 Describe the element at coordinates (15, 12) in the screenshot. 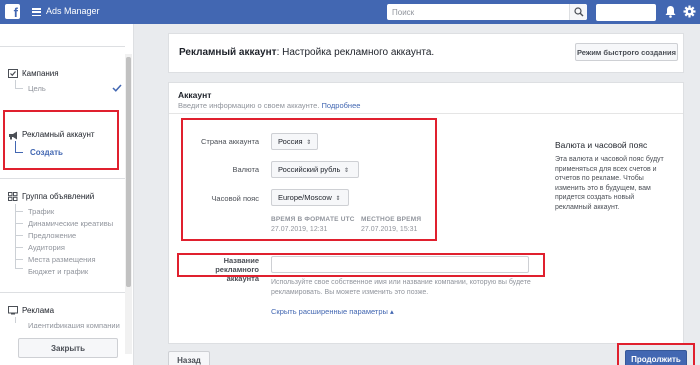

I see `facebook-logo-letter: f` at that location.